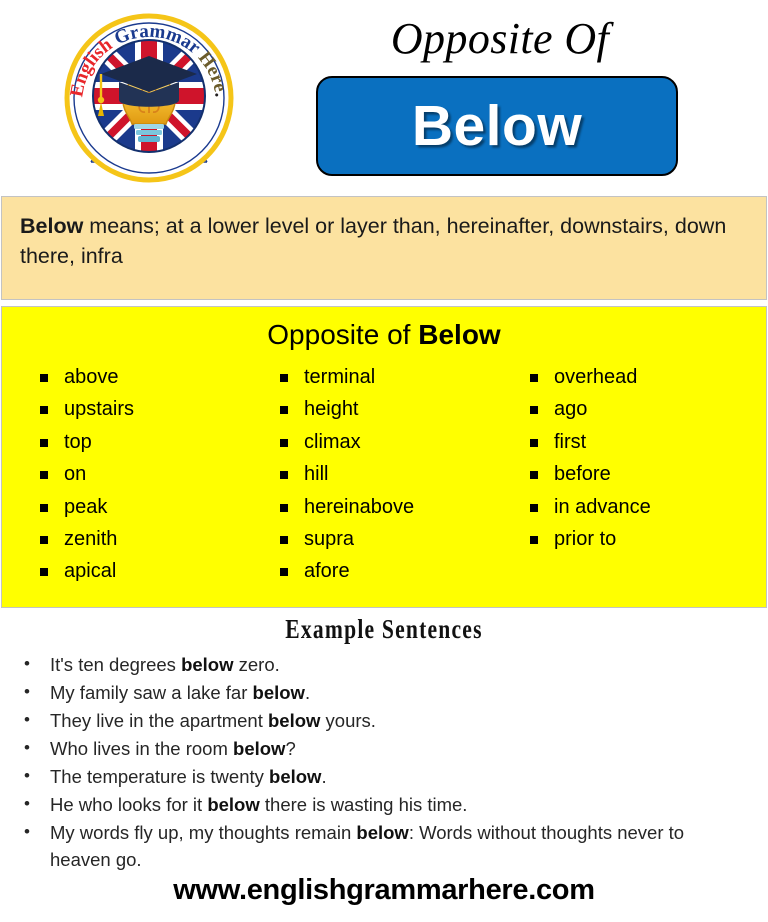 The width and height of the screenshot is (768, 922). I want to click on opposites-heading-prefix: Opposite of, so click(343, 334).